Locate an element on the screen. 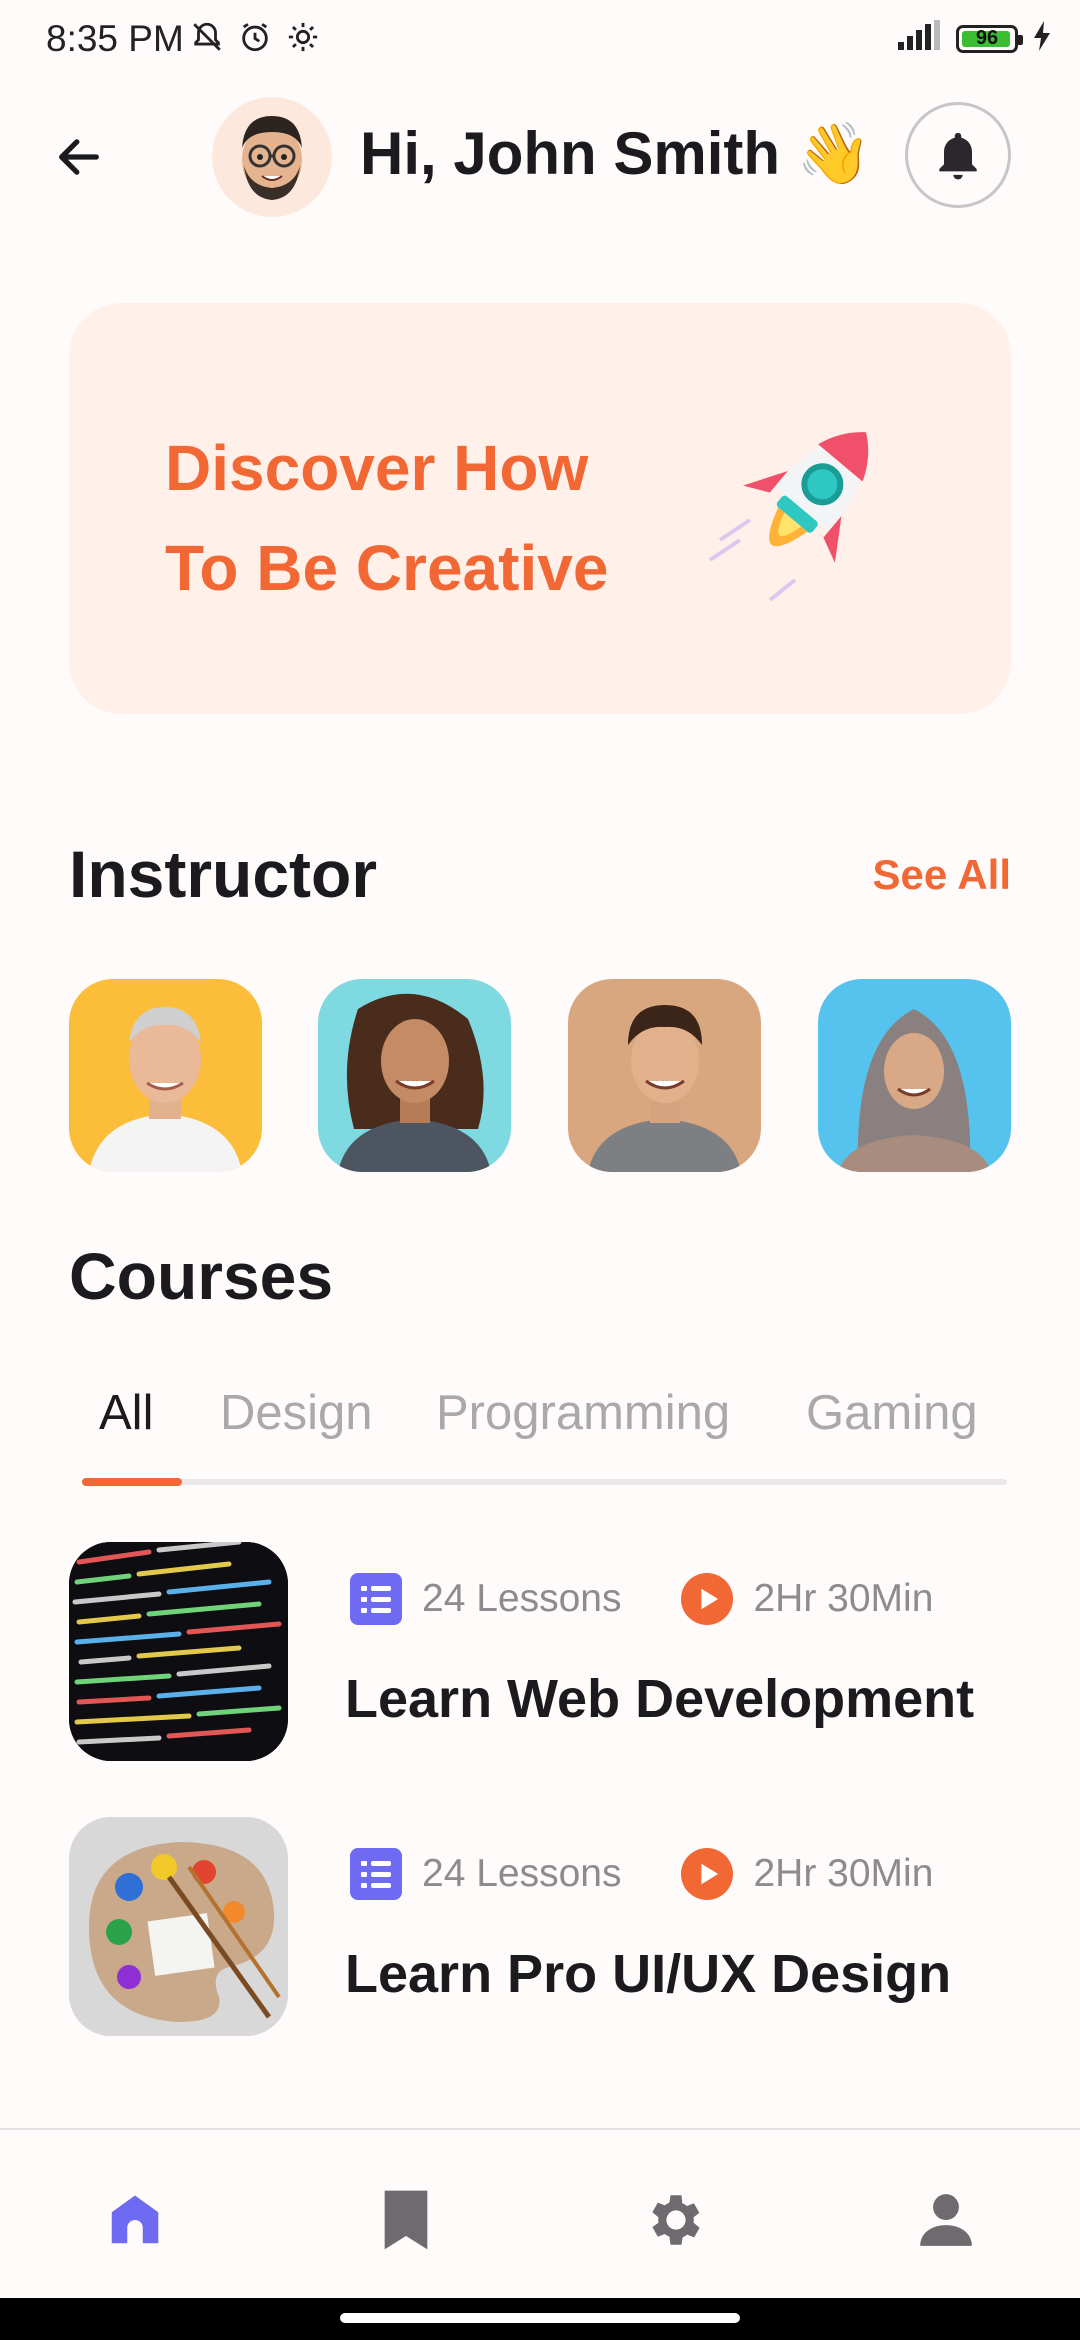 The height and width of the screenshot is (2340, 1080). bookmark-icon is located at coordinates (406, 2220).